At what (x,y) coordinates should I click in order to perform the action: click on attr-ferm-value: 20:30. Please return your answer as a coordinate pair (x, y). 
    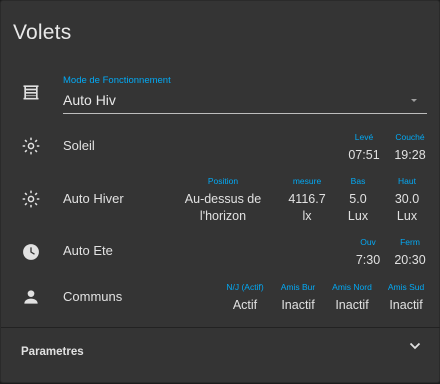
    Looking at the image, I should click on (410, 260).